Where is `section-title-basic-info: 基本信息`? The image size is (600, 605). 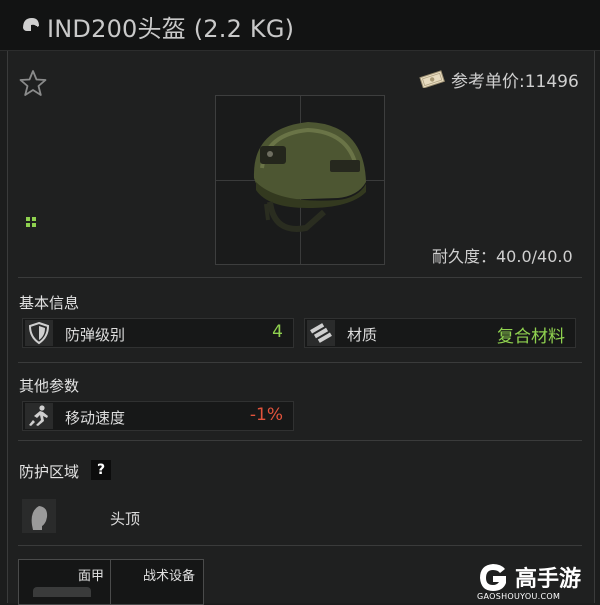
section-title-basic-info: 基本信息 is located at coordinates (49, 303).